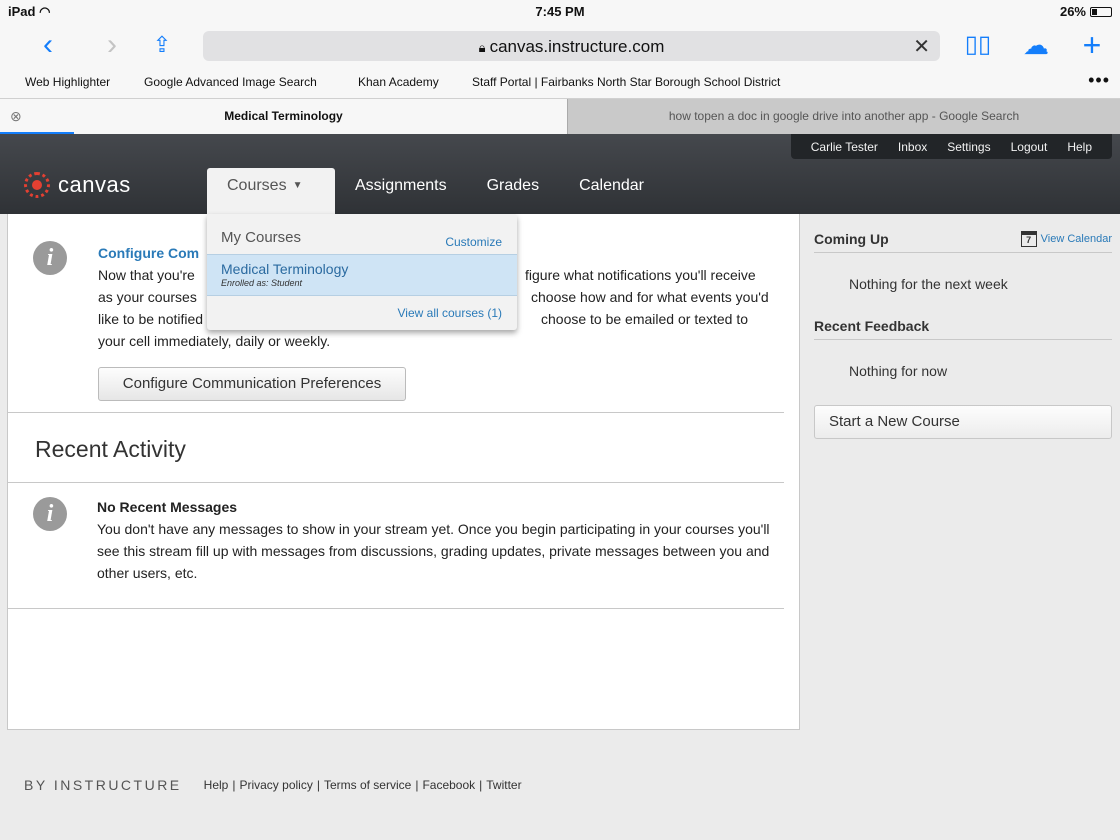 This screenshot has width=1120, height=840. Describe the element at coordinates (261, 237) in the screenshot. I see `my-courses-heading: My Courses` at that location.